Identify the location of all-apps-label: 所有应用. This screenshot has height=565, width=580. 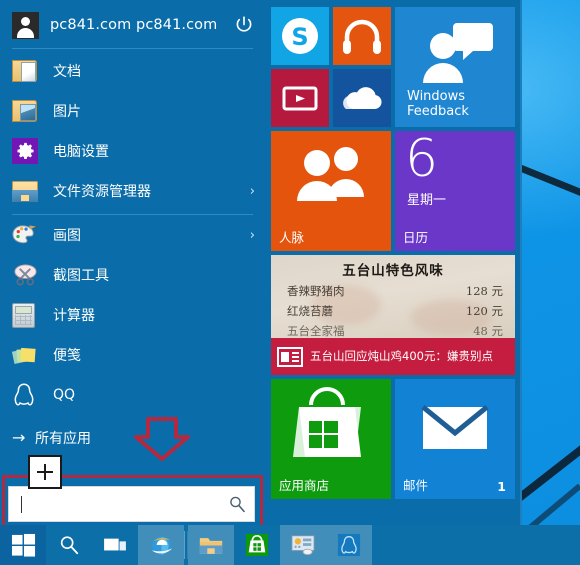
(63, 439).